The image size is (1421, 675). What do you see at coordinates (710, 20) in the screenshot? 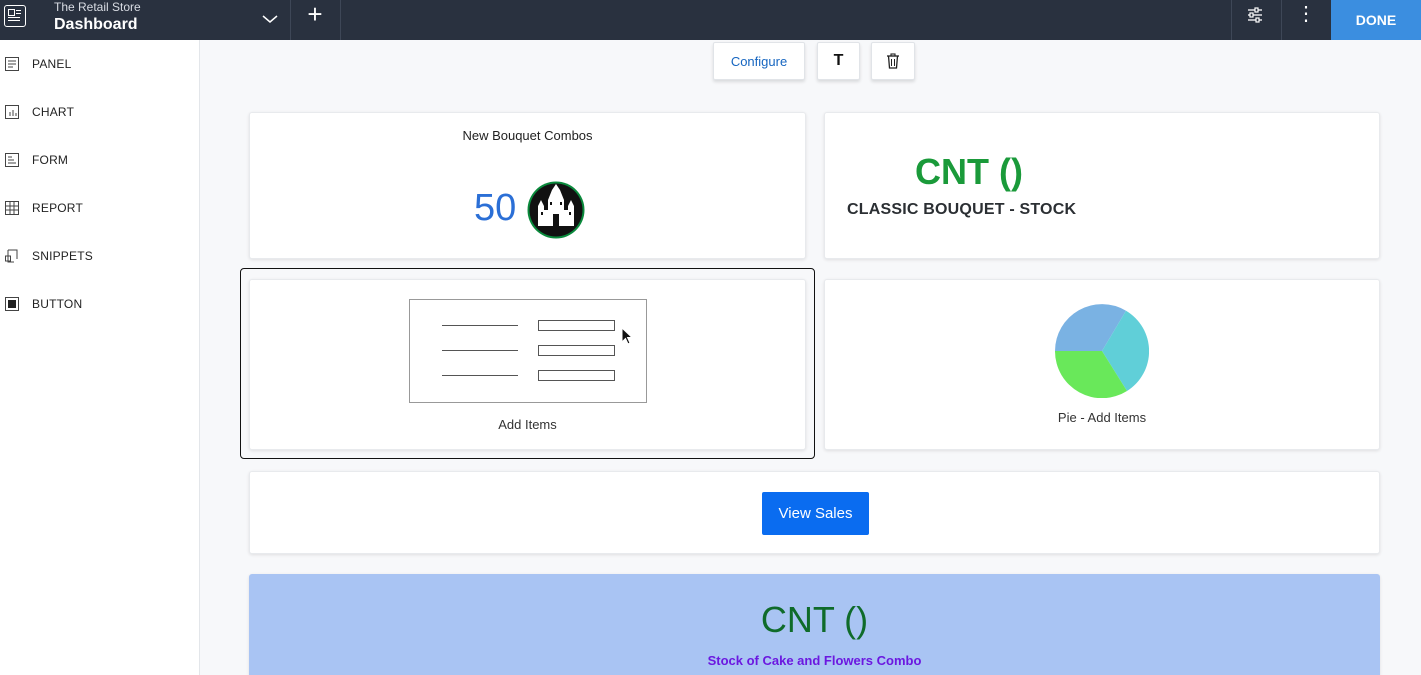
I see `top-bar: The Retail Store Dashboard + ⋮ DONE` at bounding box center [710, 20].